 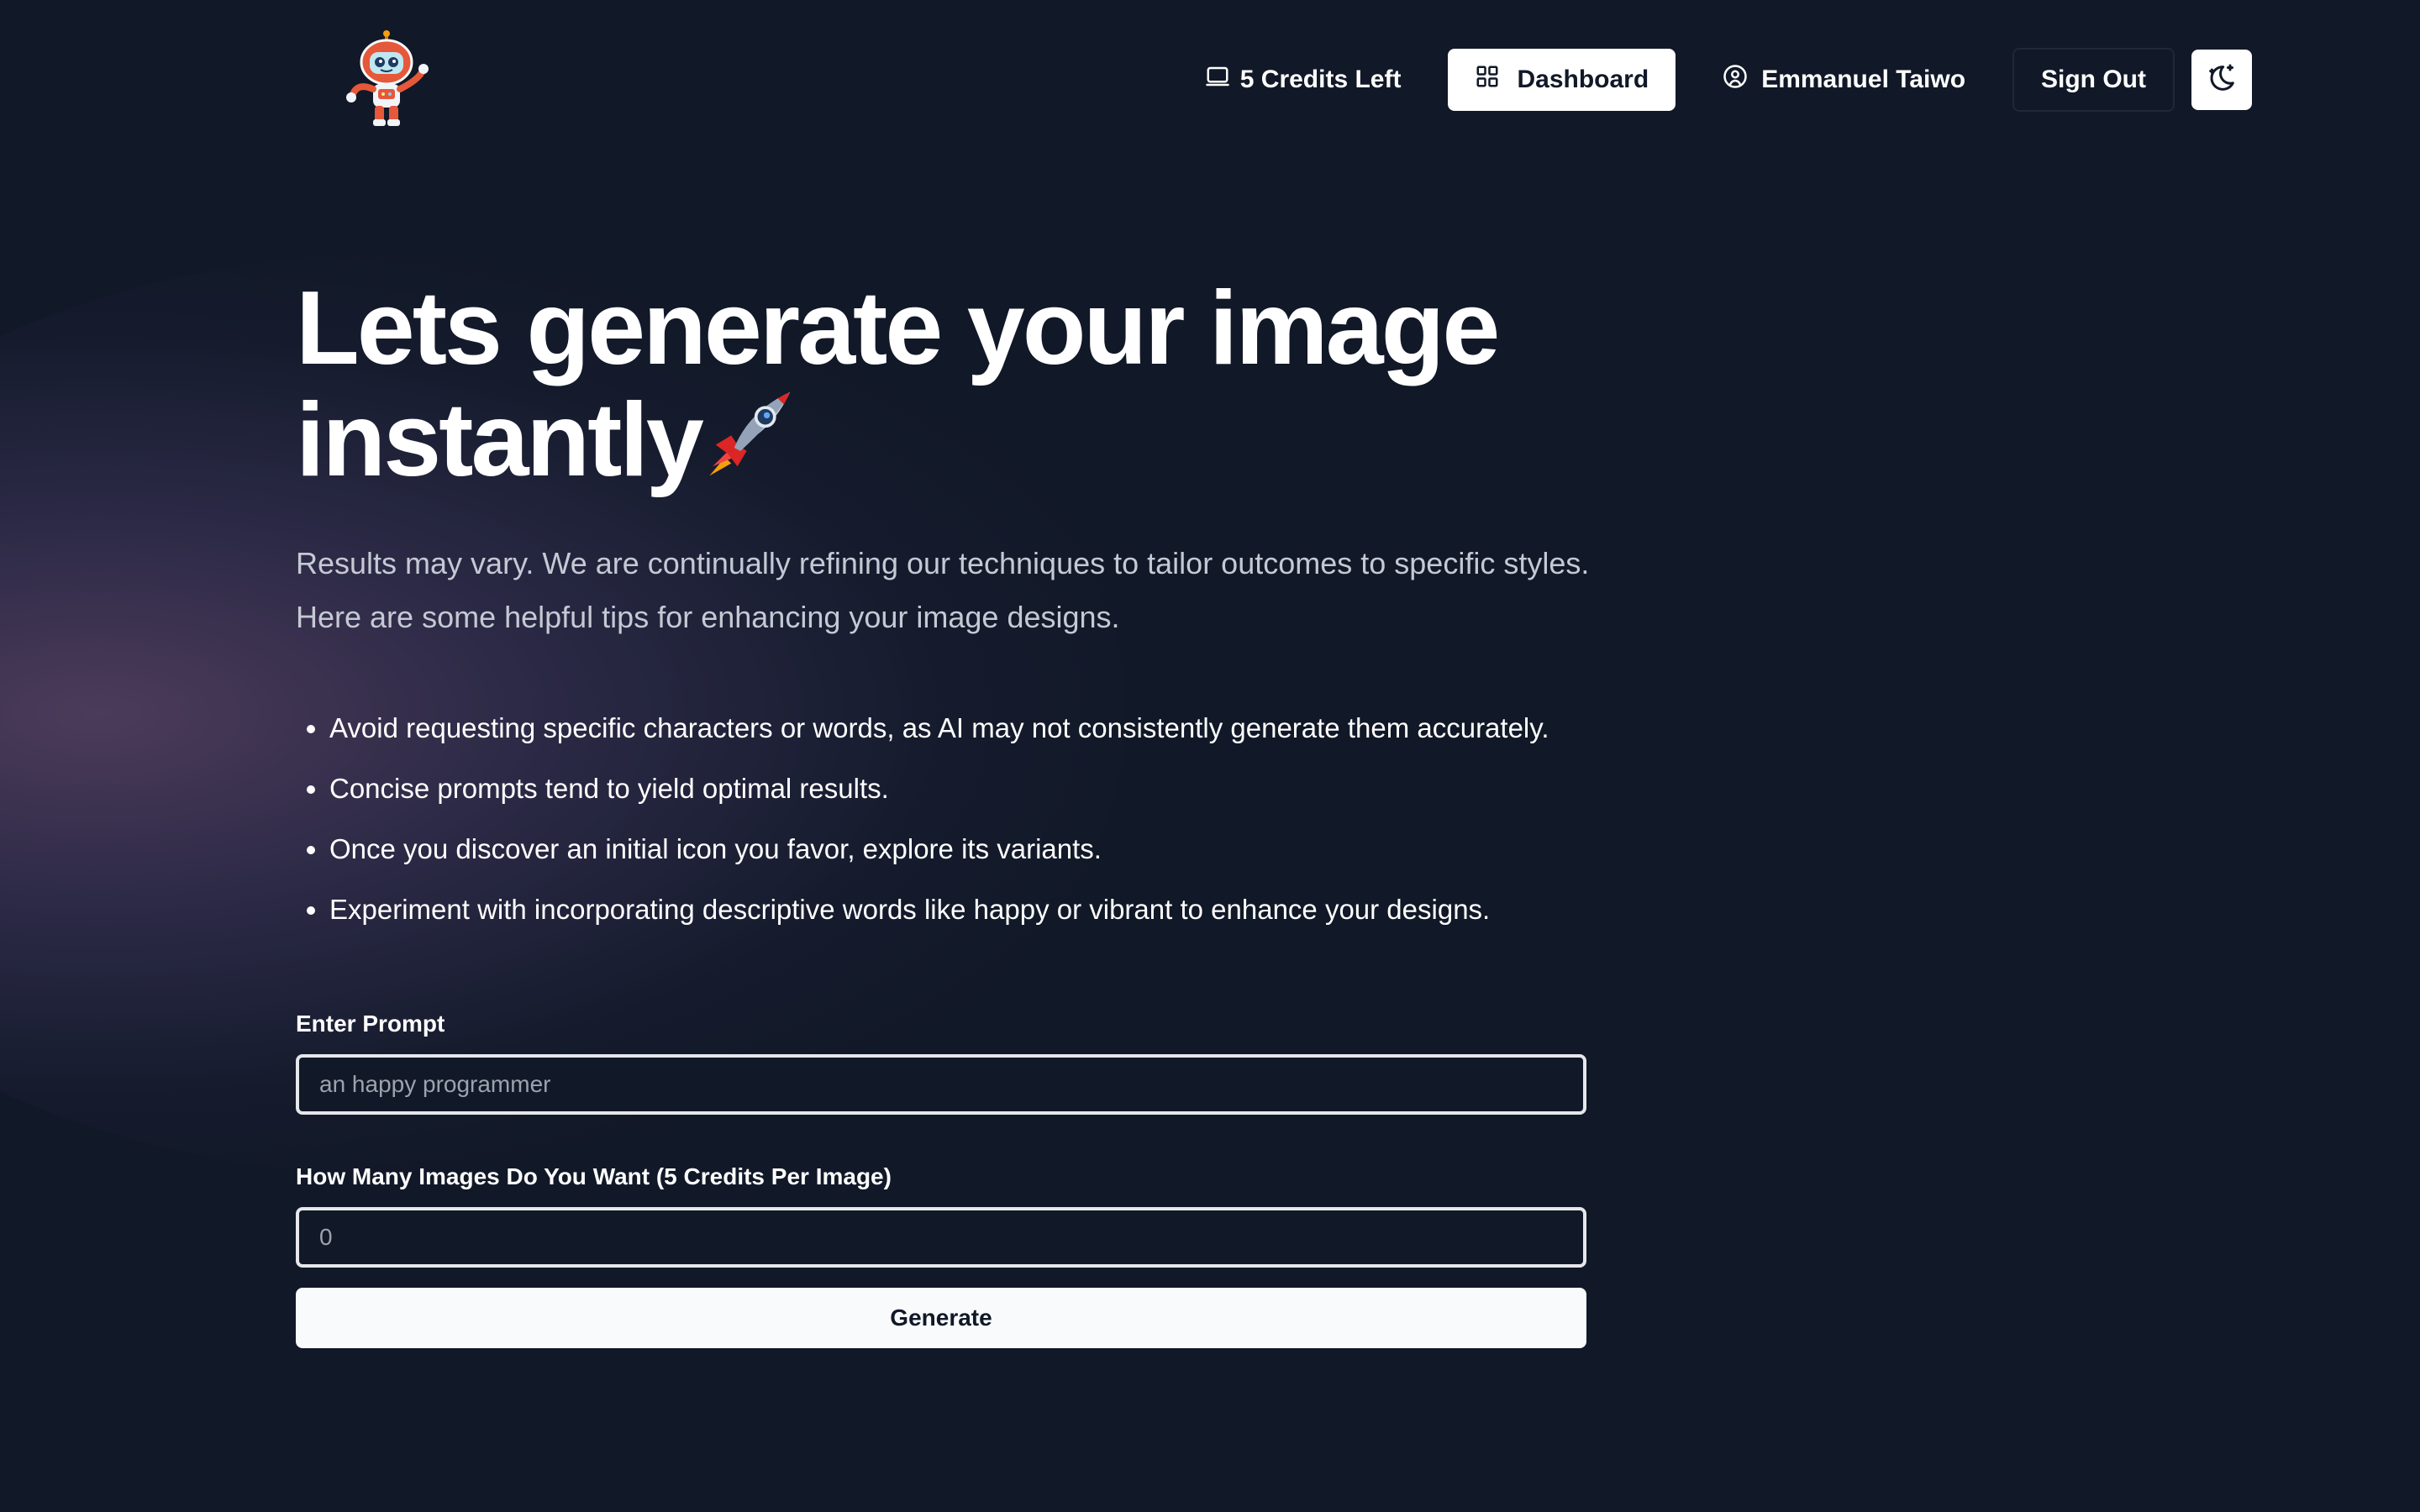 I want to click on credits-label: 5 Credits Left, so click(x=1320, y=79).